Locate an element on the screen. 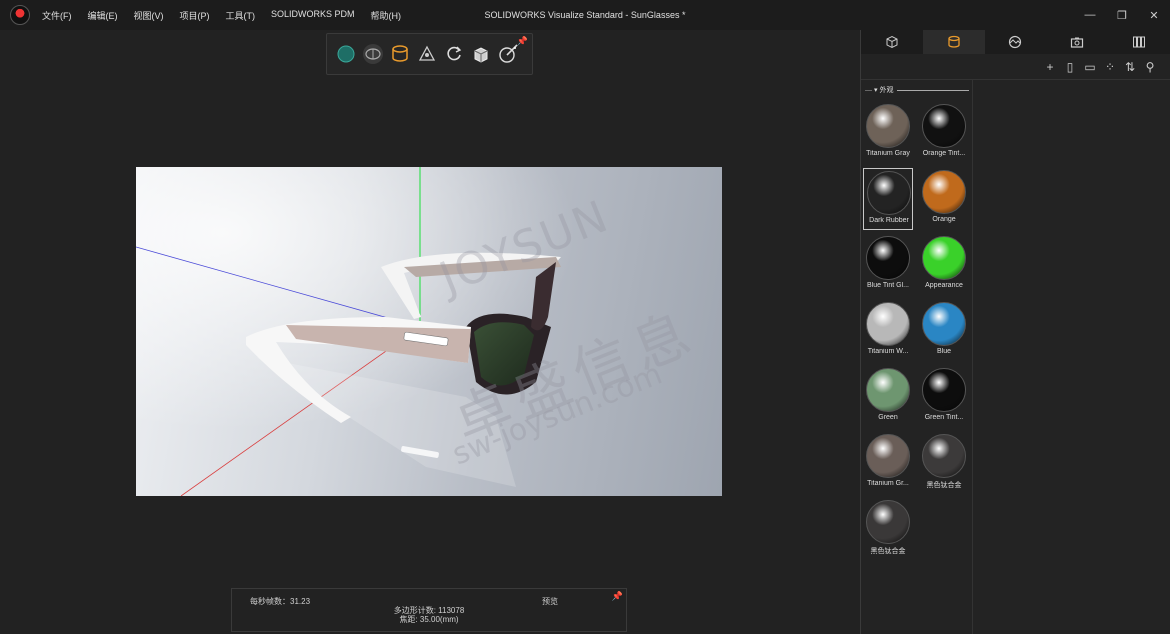 The width and height of the screenshot is (1170, 634). camera-icon is located at coordinates (1077, 42).